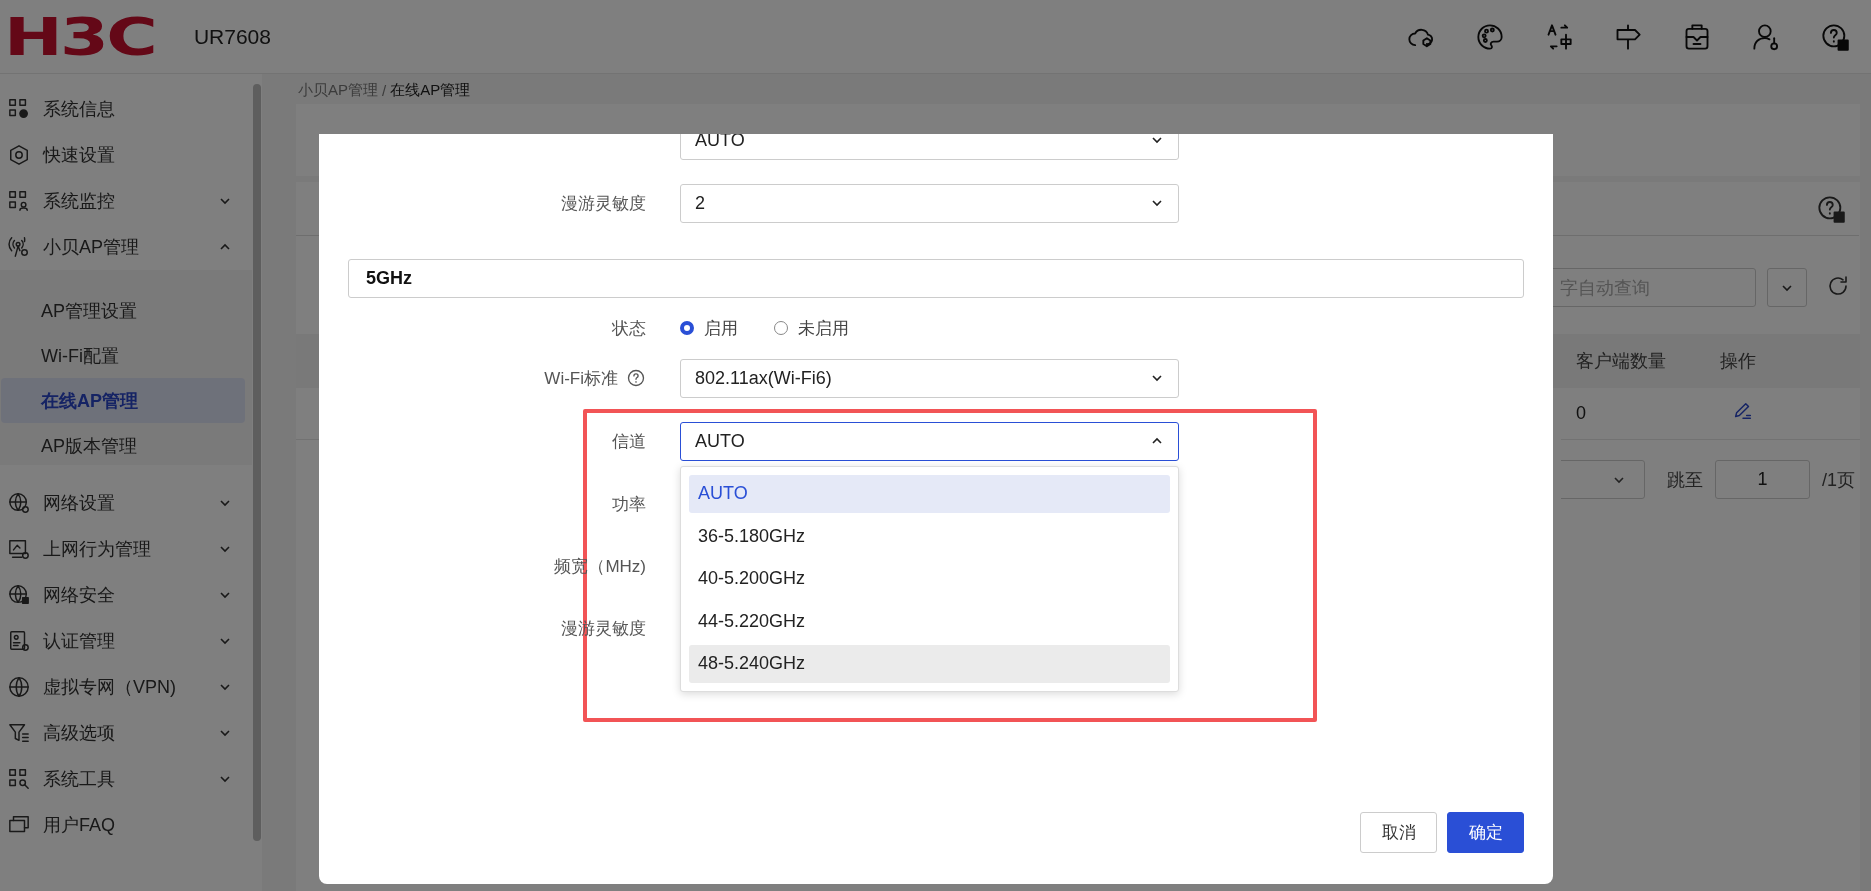  Describe the element at coordinates (1485, 832) in the screenshot. I see `confirm-button: 确定` at that location.